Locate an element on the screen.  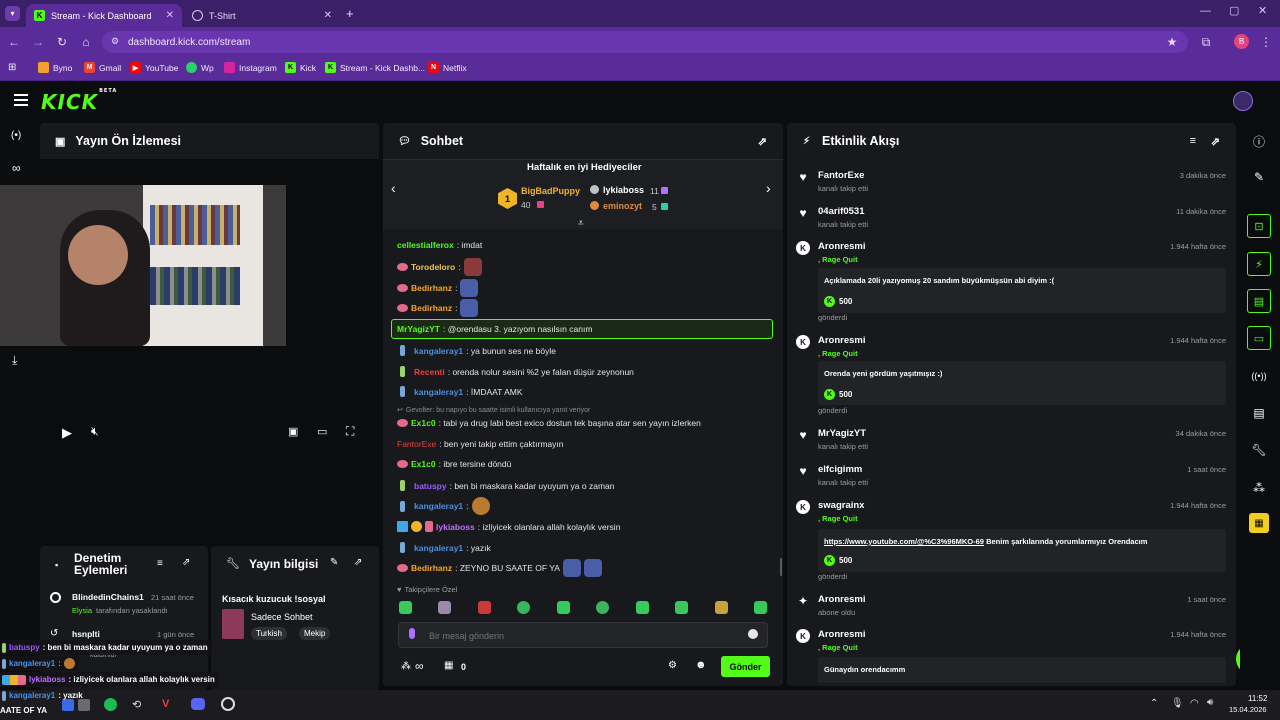
chat-message: kangaleray1: ya bunun ses ne böyle is located at coordinates (476, 350).